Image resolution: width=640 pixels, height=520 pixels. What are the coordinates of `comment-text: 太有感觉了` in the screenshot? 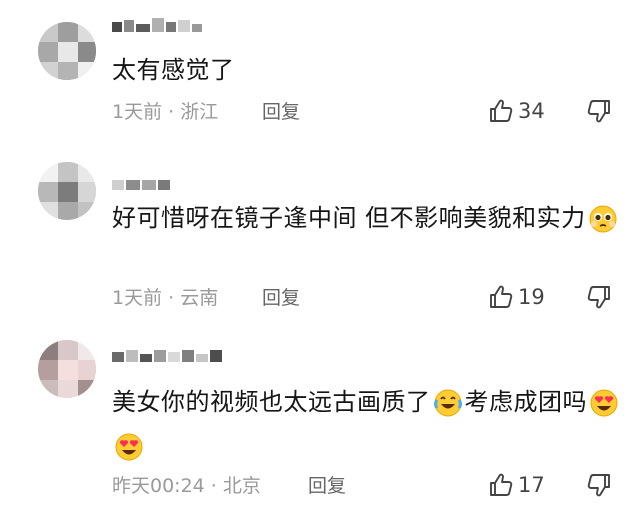 It's located at (367, 70).